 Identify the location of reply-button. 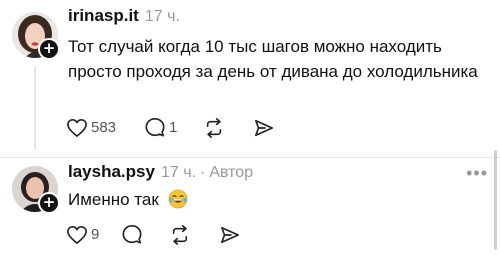
(132, 234).